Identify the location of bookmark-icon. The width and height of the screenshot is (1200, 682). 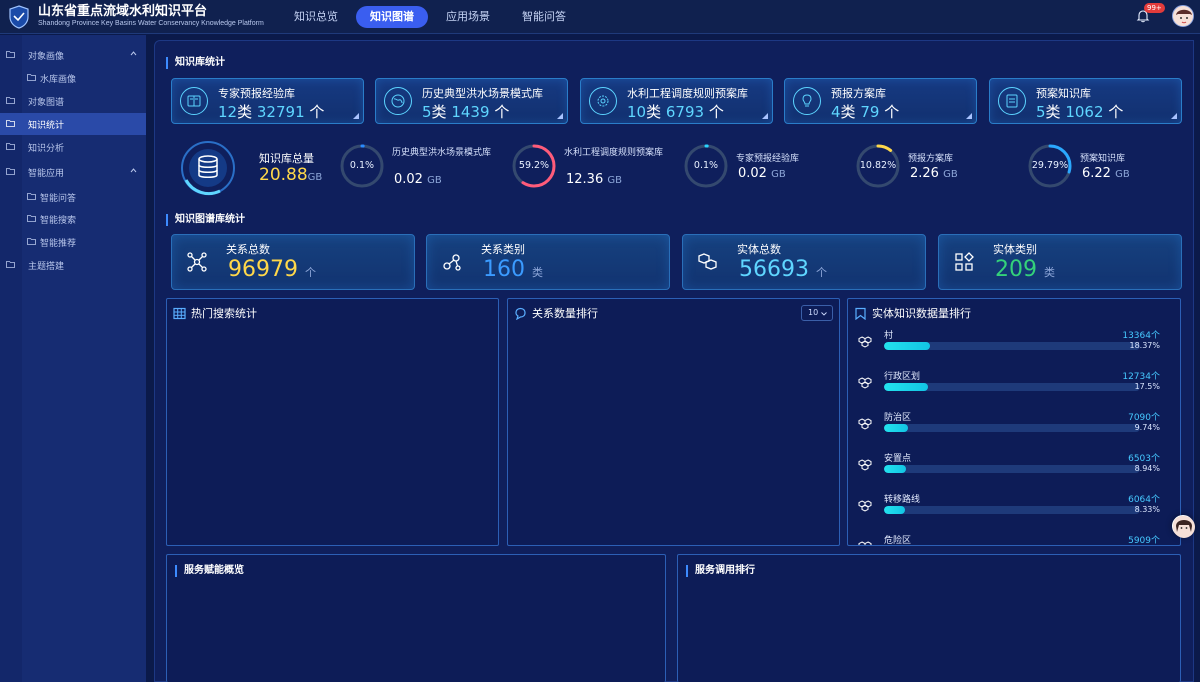
(860, 313).